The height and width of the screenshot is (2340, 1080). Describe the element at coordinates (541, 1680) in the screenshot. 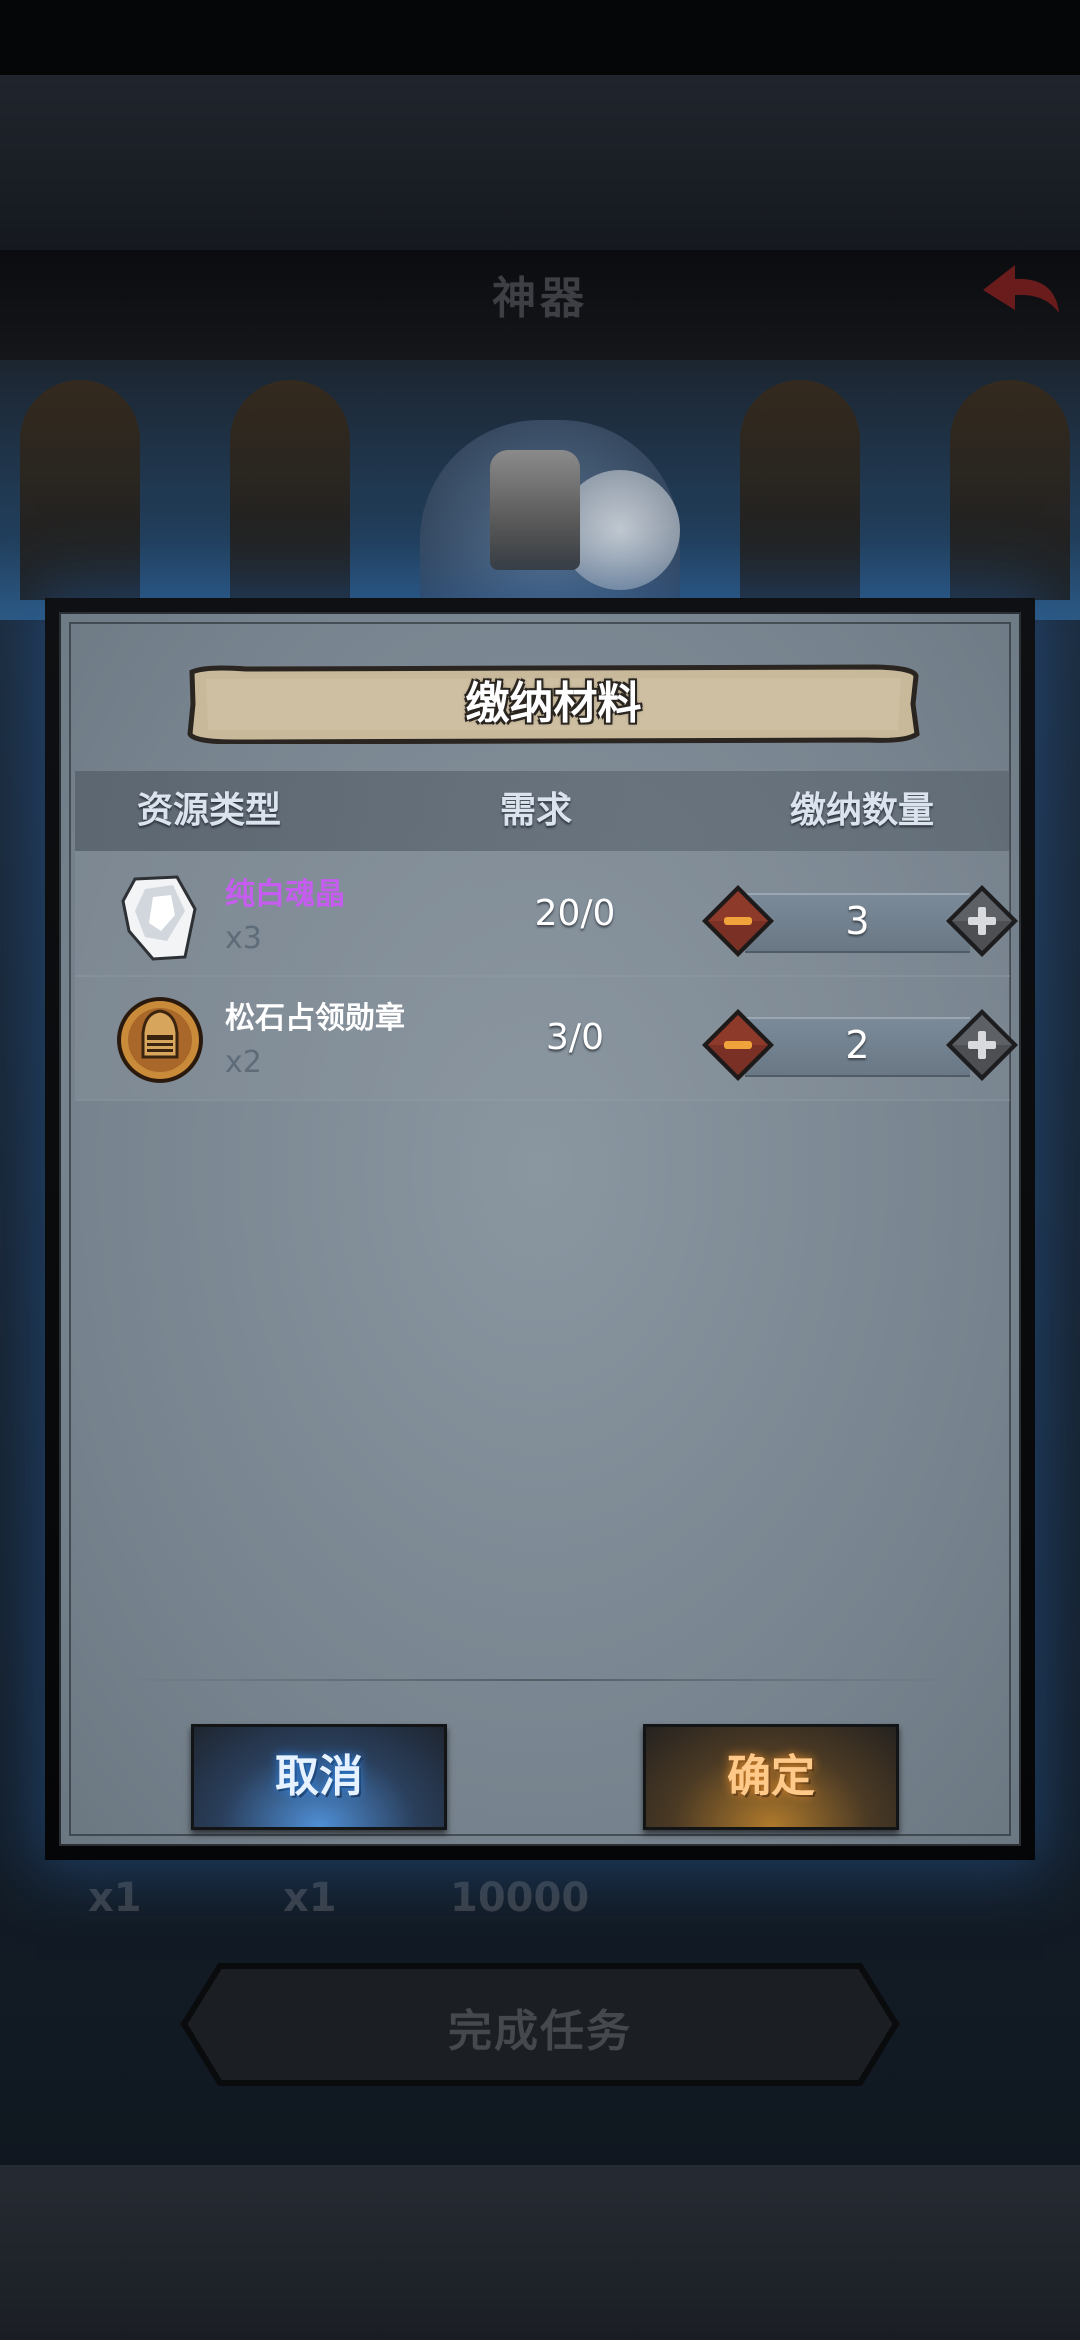

I see `footer-divider` at that location.